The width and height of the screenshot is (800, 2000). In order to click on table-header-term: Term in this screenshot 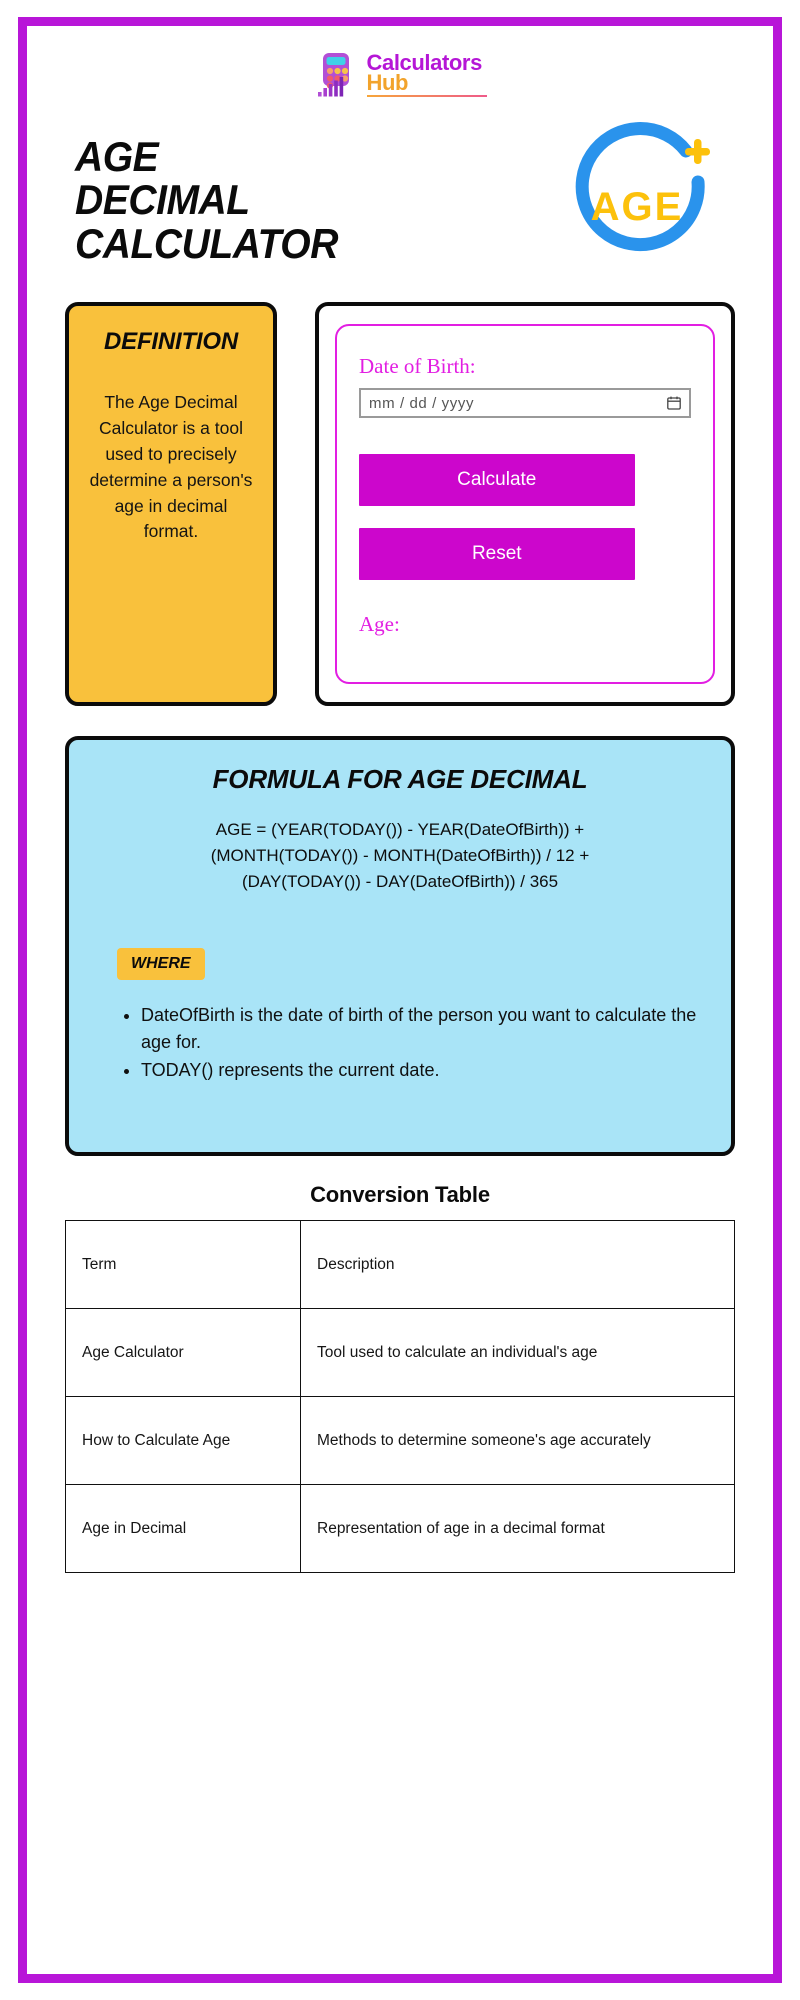, I will do `click(183, 1264)`.